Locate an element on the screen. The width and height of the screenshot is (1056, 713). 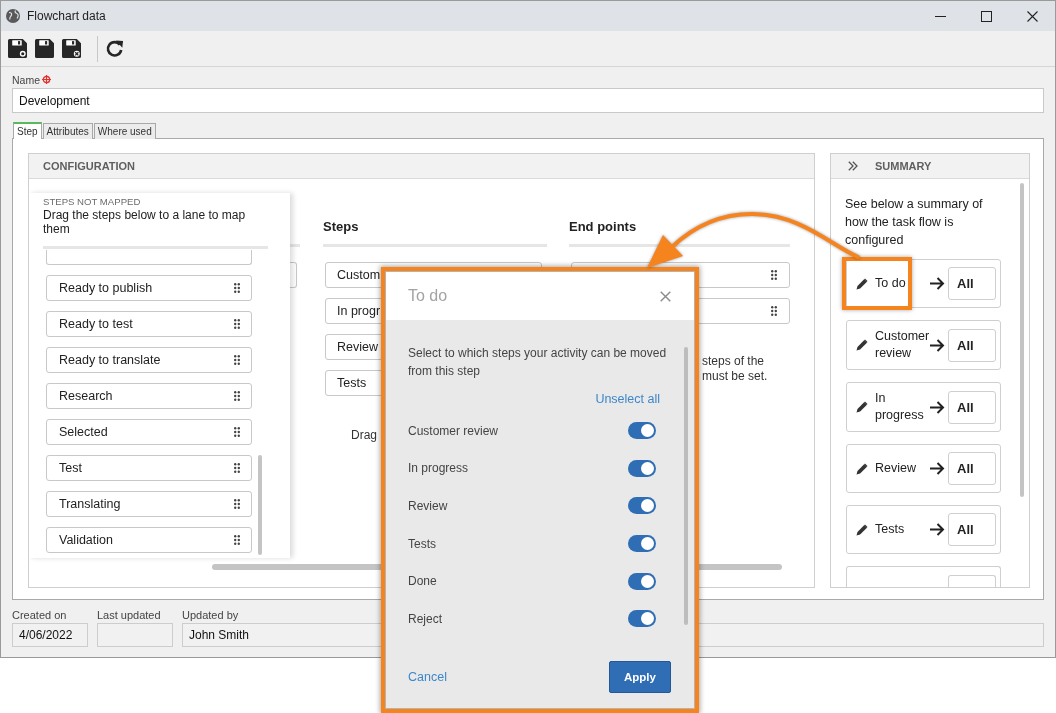
step-name: To do is located at coordinates (891, 283).